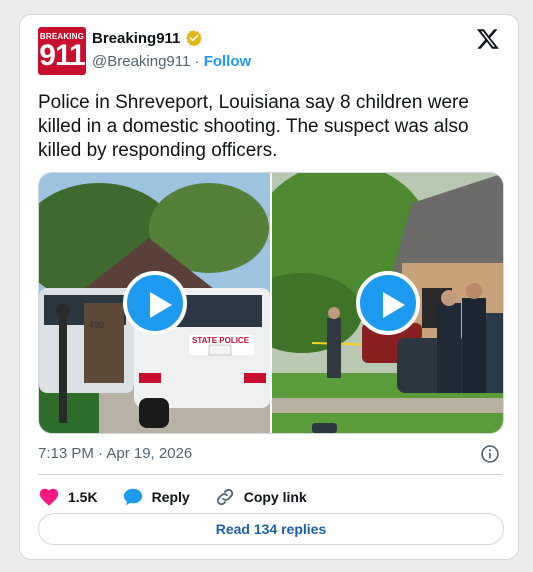 The height and width of the screenshot is (572, 533). Describe the element at coordinates (49, 497) in the screenshot. I see `heart-icon` at that location.